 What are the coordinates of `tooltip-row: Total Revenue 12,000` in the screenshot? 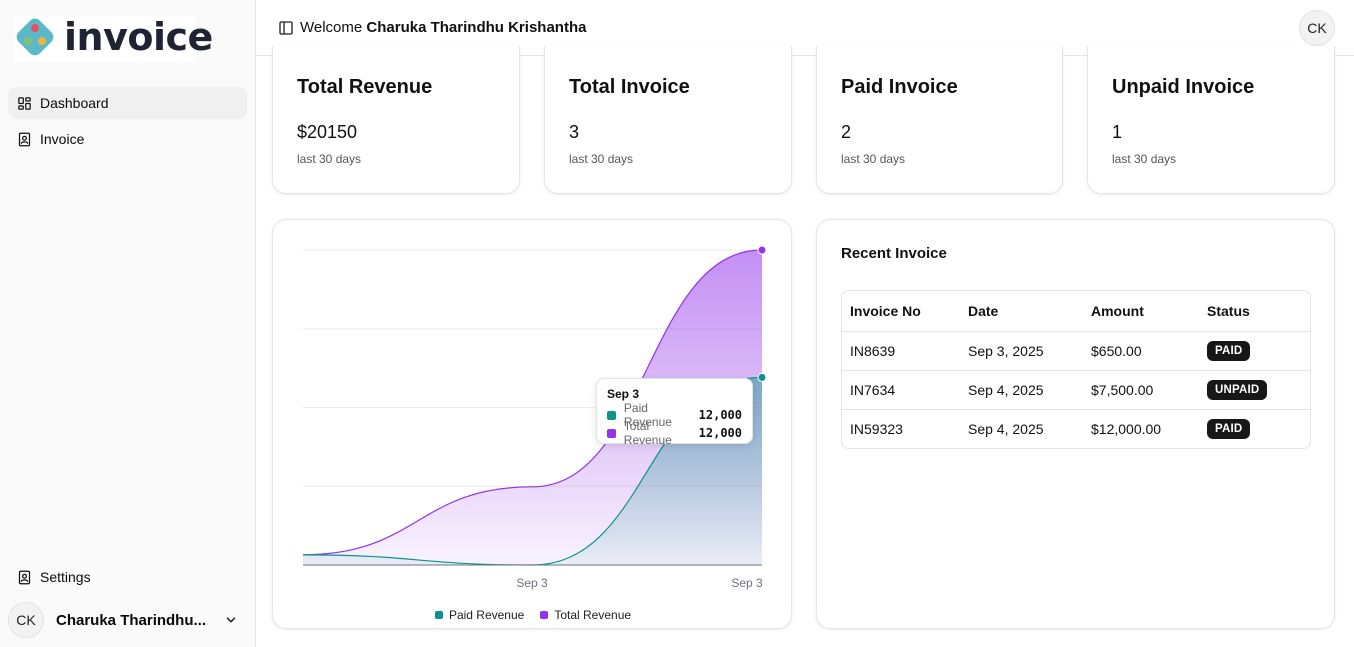 It's located at (674, 433).